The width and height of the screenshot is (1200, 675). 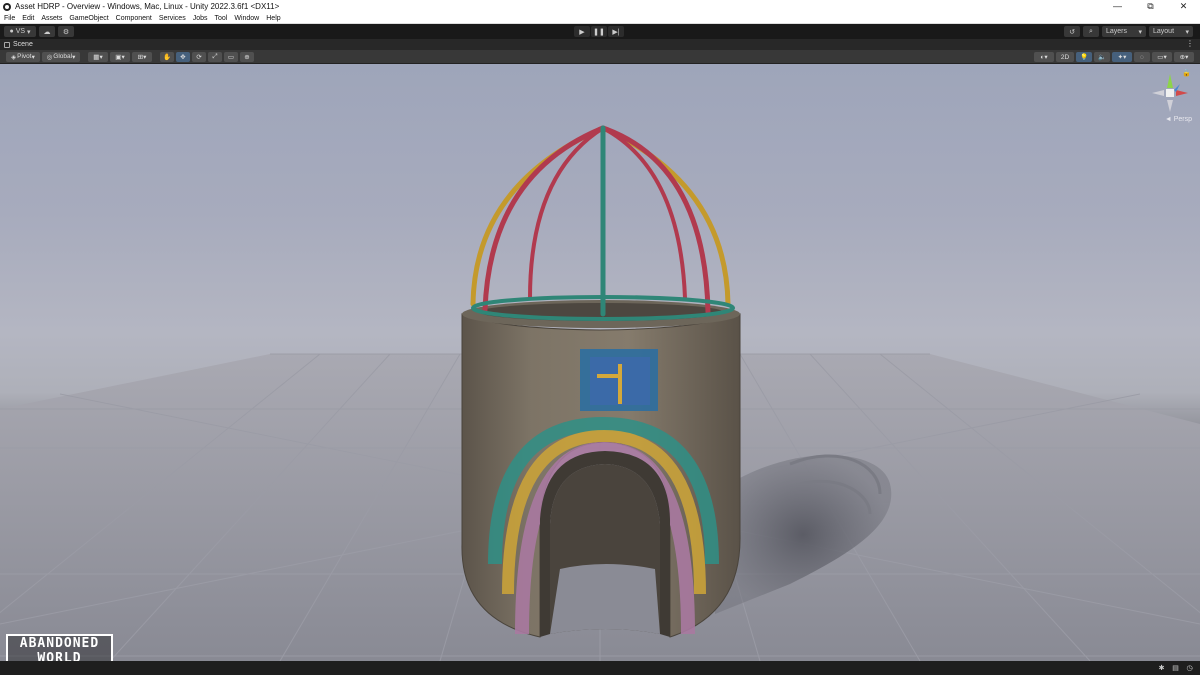 I want to click on gizmo-neg-y, so click(x=1170, y=106).